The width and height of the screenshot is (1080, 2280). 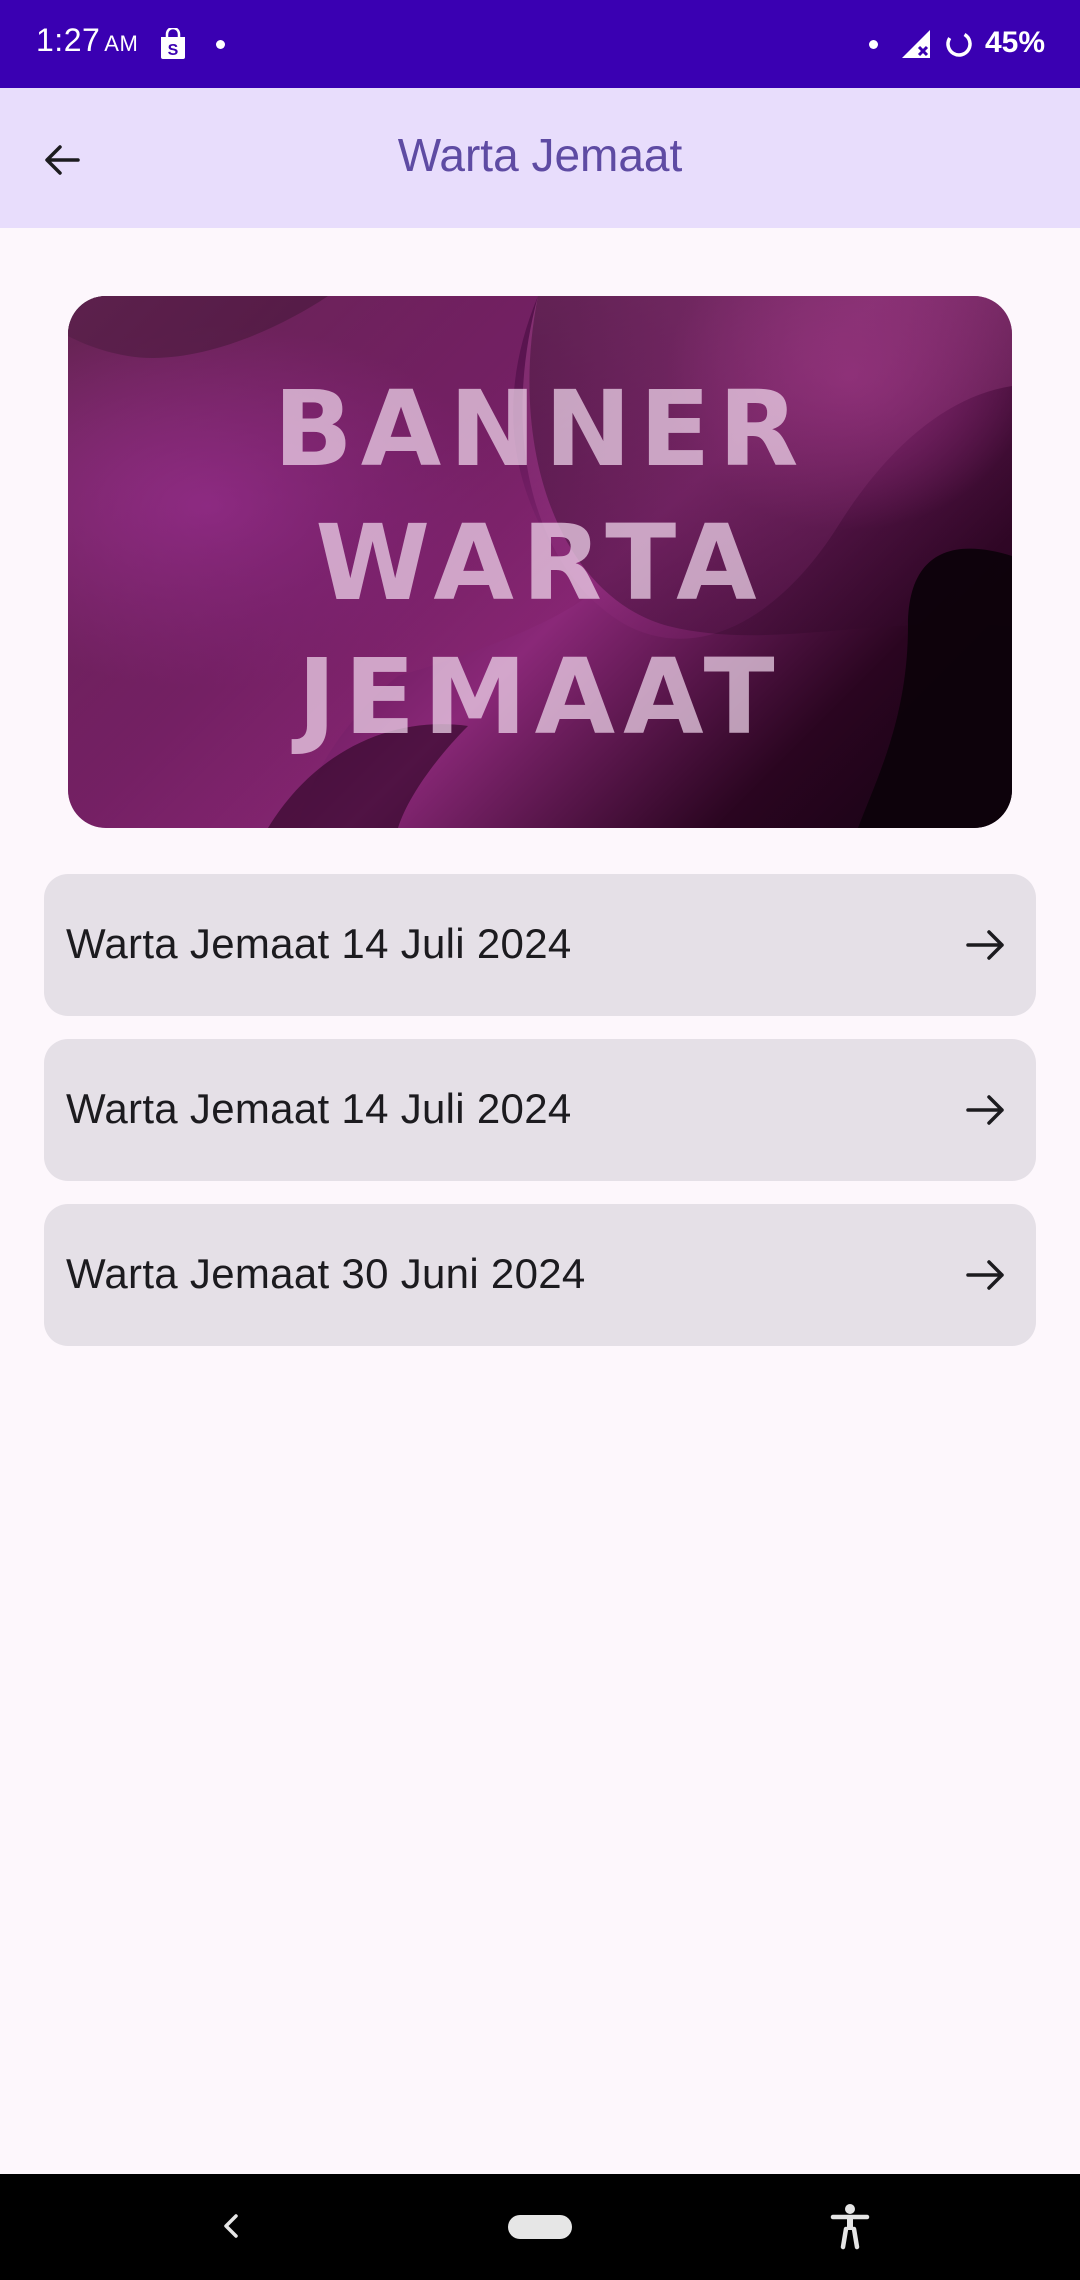 What do you see at coordinates (232, 2226) in the screenshot?
I see `nav-back-icon` at bounding box center [232, 2226].